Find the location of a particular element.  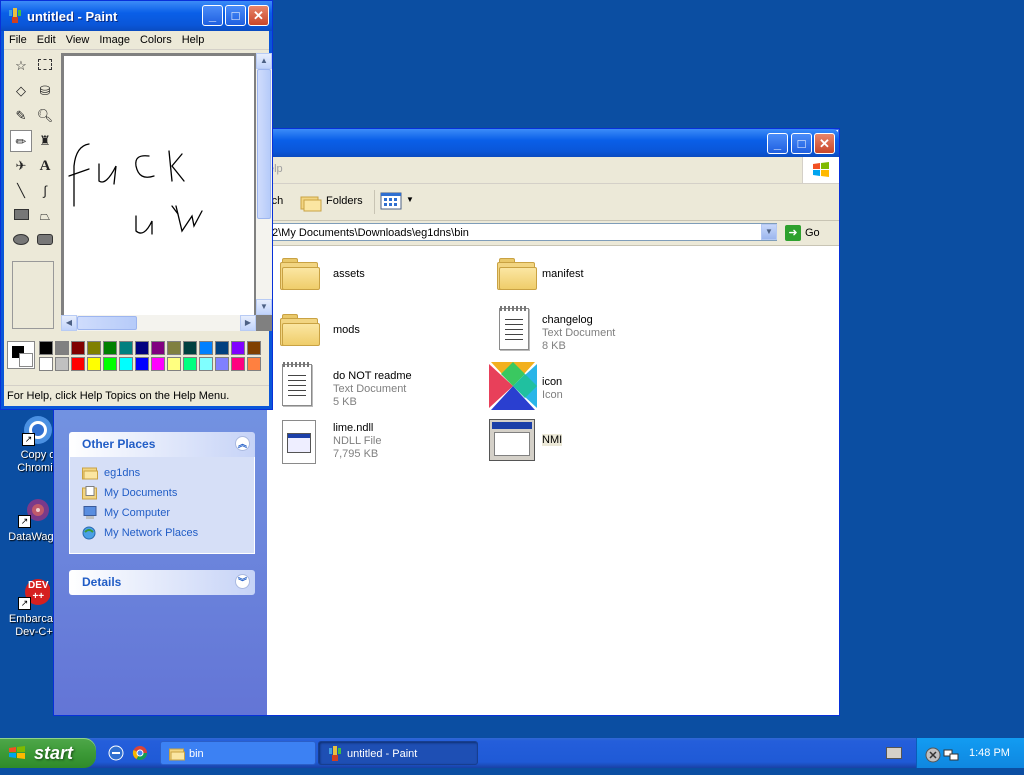

address-input: 2\My Documents\Downloads\eg1dns\bin is located at coordinates (522, 232).